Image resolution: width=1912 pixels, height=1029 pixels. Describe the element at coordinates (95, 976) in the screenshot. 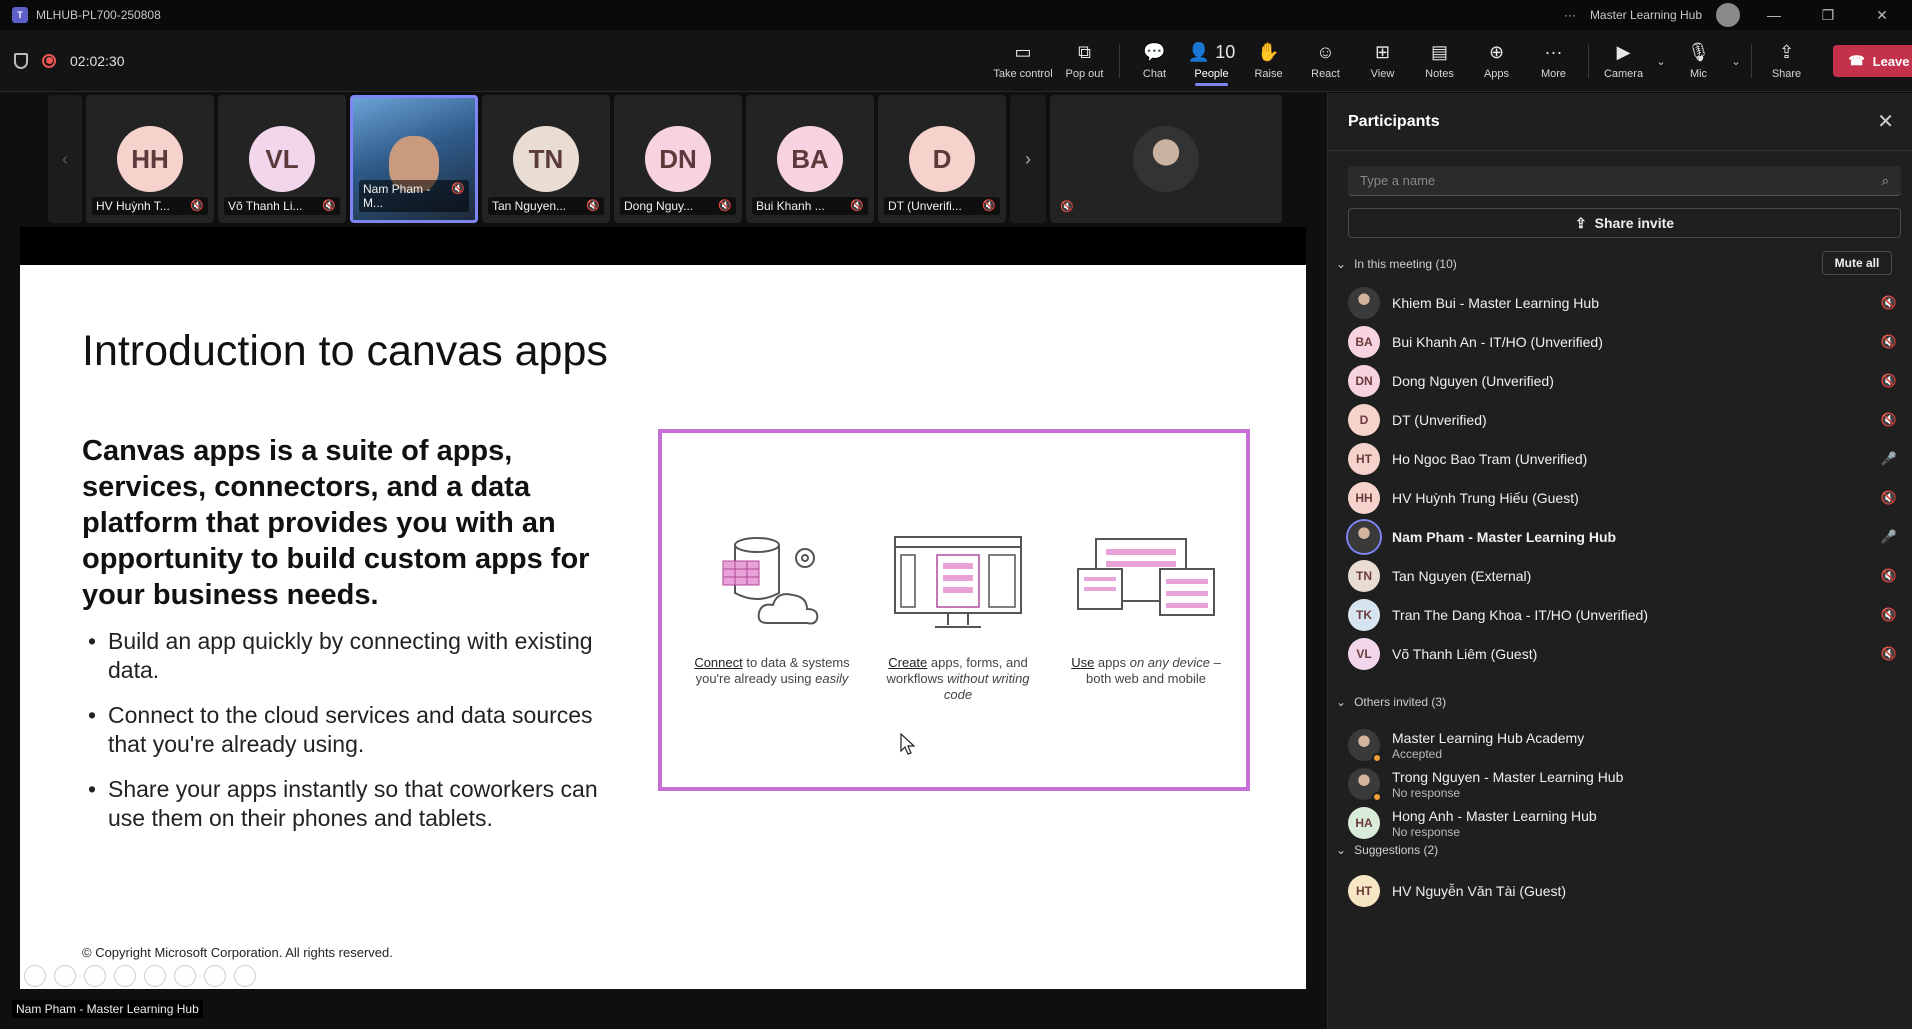

I see `pen-icon` at that location.